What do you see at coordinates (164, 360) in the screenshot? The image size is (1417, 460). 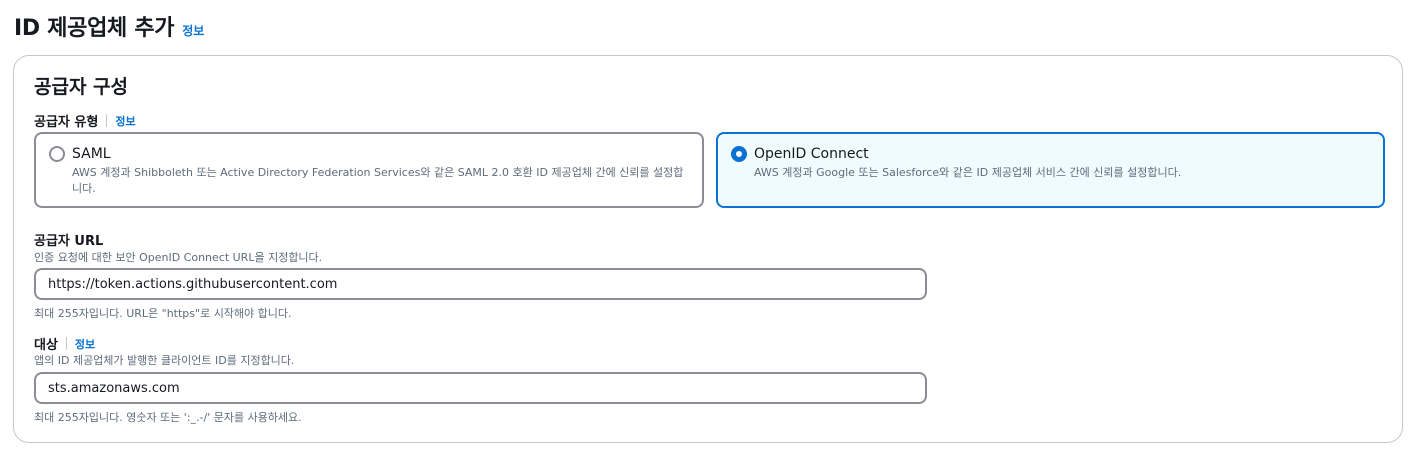 I see `audience-description: 앱의 ID 제공업체가 발행한 클라이언트 ID를 지정합니다.` at bounding box center [164, 360].